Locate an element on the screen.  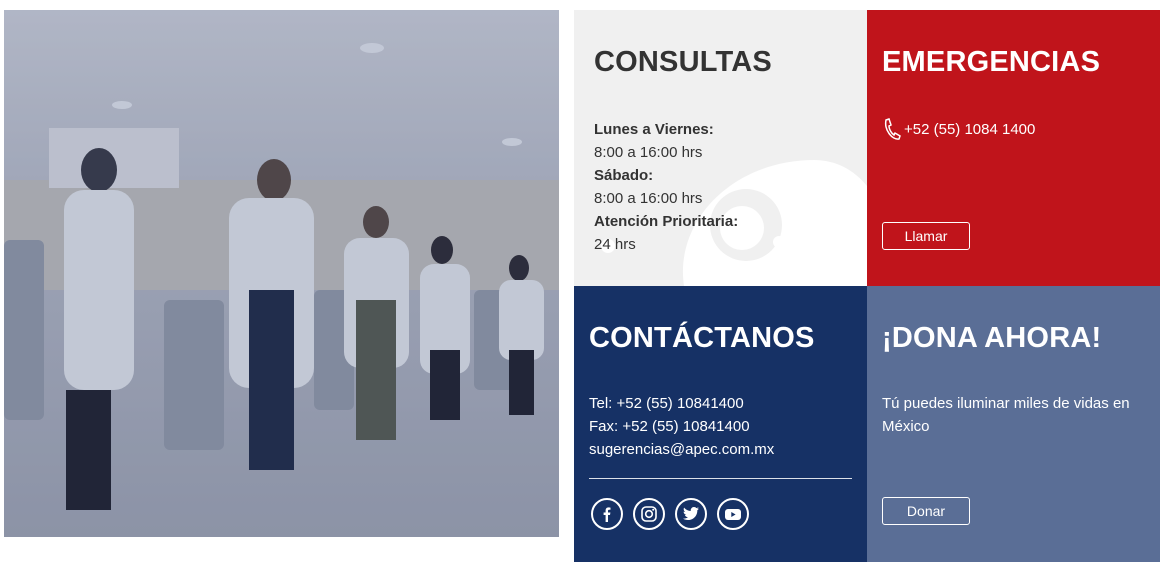
contact-tel: Tel: +52 (55) 10841400 is located at coordinates (681, 403).